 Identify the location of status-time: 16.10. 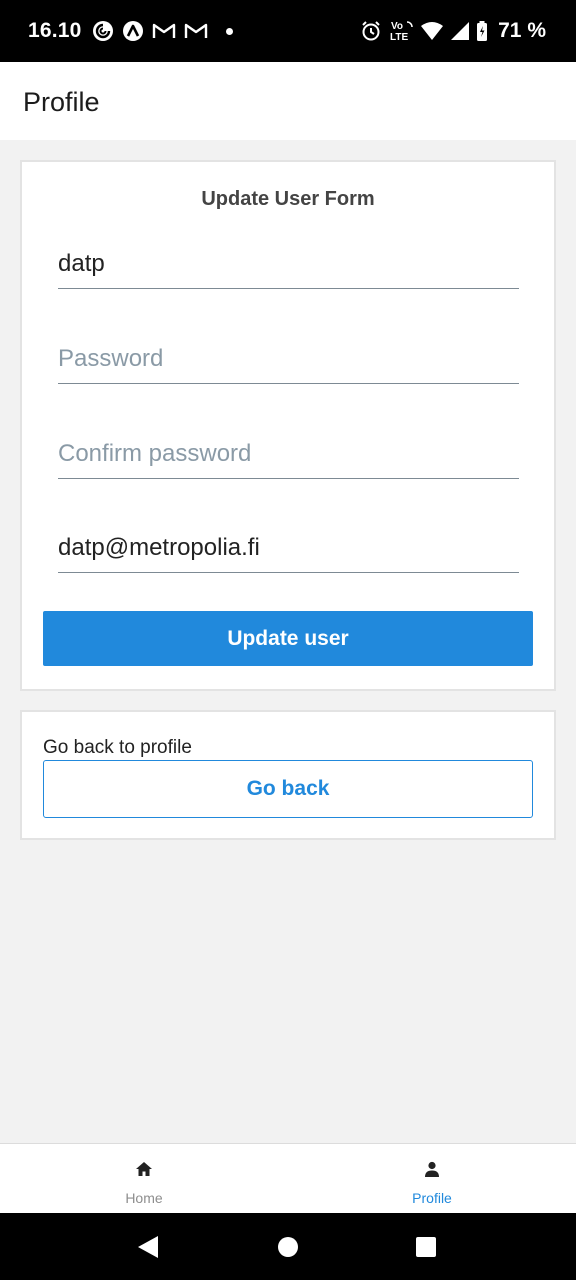
(55, 30).